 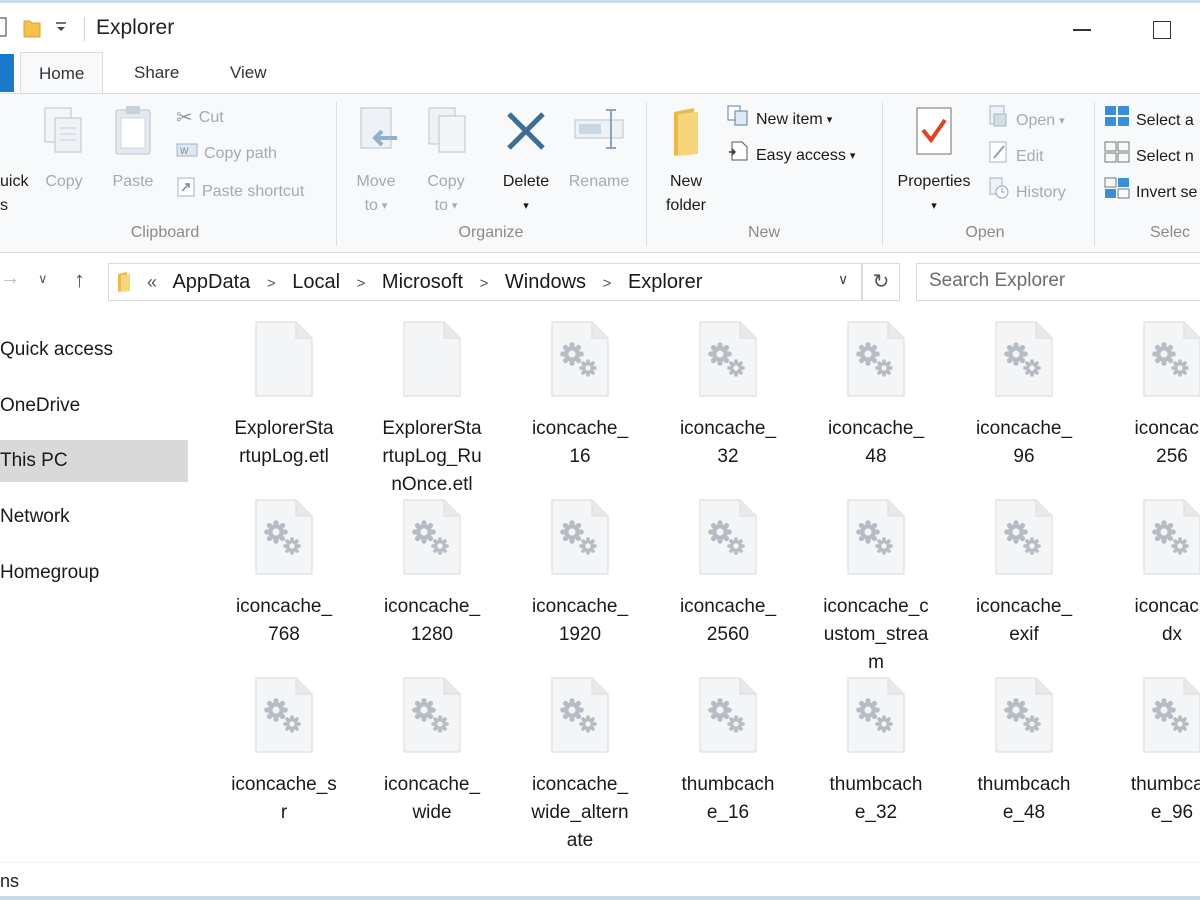 What do you see at coordinates (728, 395) in the screenshot?
I see `file-item: iconcache_ 32` at bounding box center [728, 395].